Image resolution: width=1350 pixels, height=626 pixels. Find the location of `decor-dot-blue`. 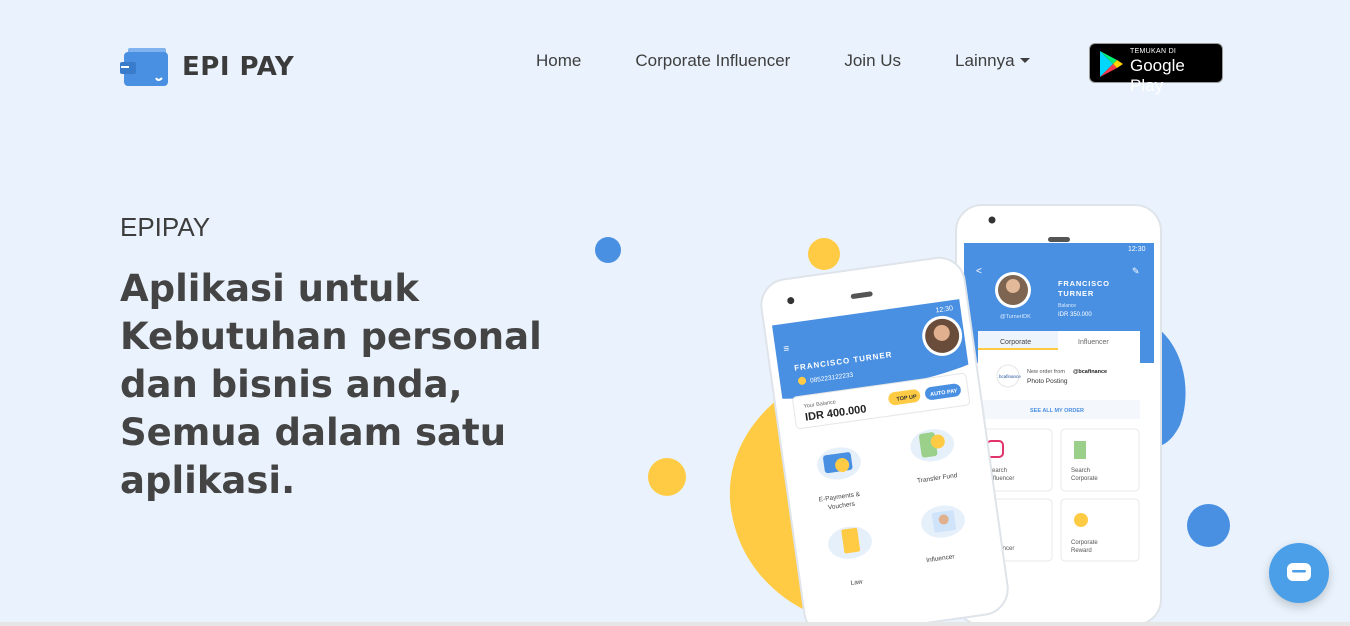

decor-dot-blue is located at coordinates (608, 250).